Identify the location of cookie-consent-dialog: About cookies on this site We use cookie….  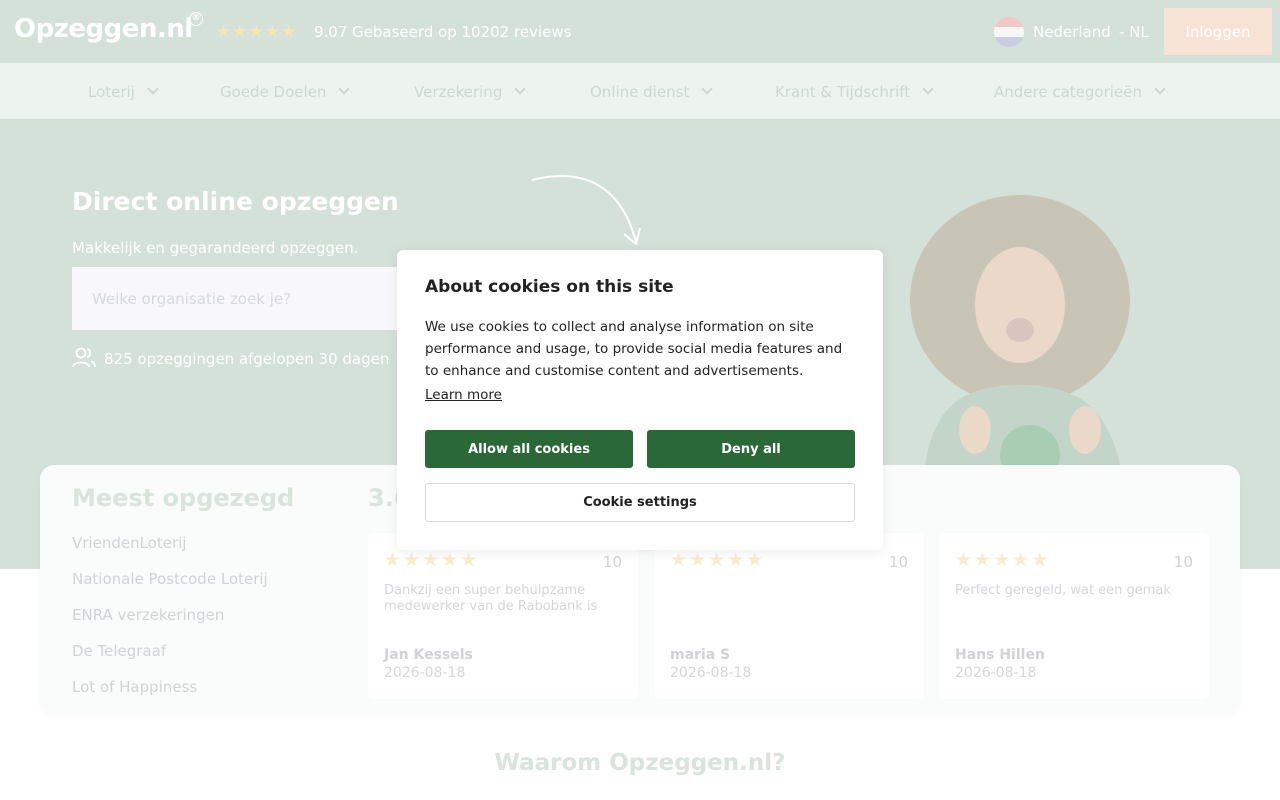
(640, 400).